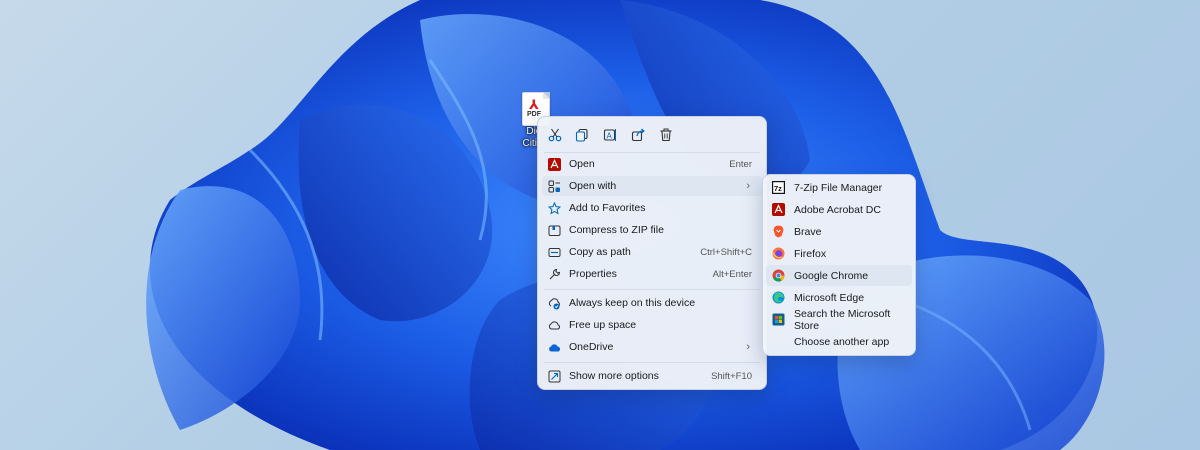  I want to click on menu-item-shortcut: Ctrl+Shift+C, so click(726, 252).